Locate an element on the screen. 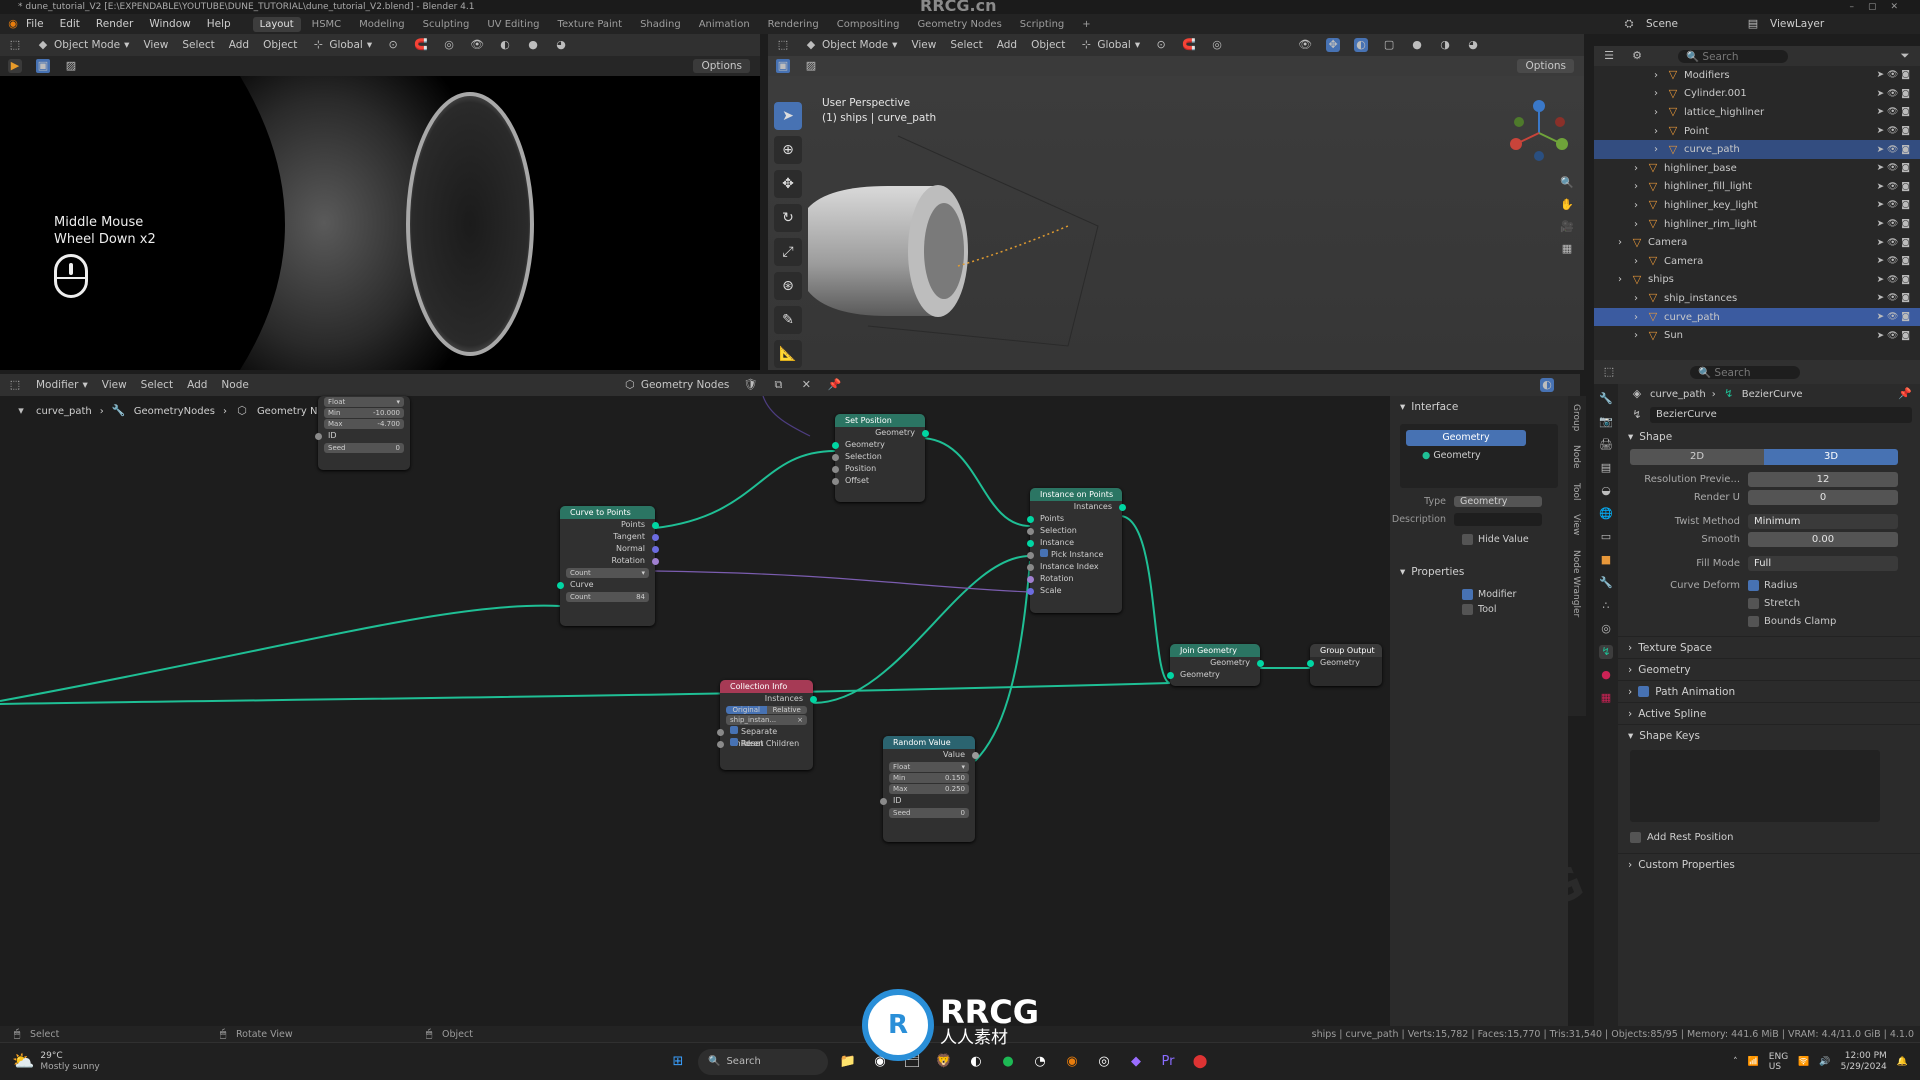 The width and height of the screenshot is (1920, 1080). filter-icon: ⏷ is located at coordinates (1905, 56).